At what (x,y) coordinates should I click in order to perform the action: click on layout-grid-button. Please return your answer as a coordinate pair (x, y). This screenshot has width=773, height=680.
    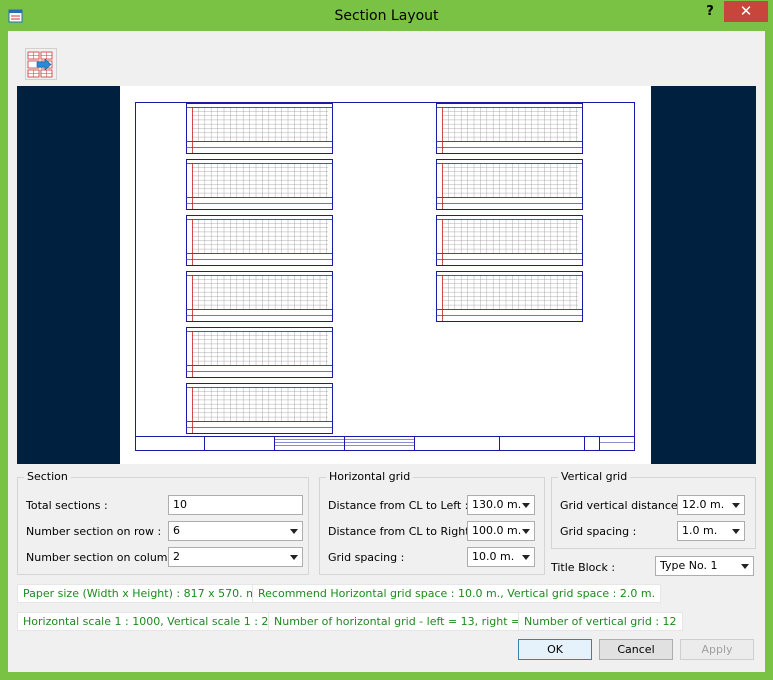
    Looking at the image, I should click on (41, 64).